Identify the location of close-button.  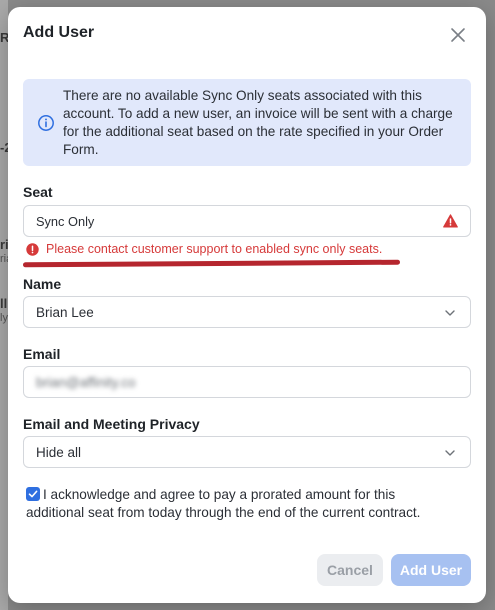
(458, 35).